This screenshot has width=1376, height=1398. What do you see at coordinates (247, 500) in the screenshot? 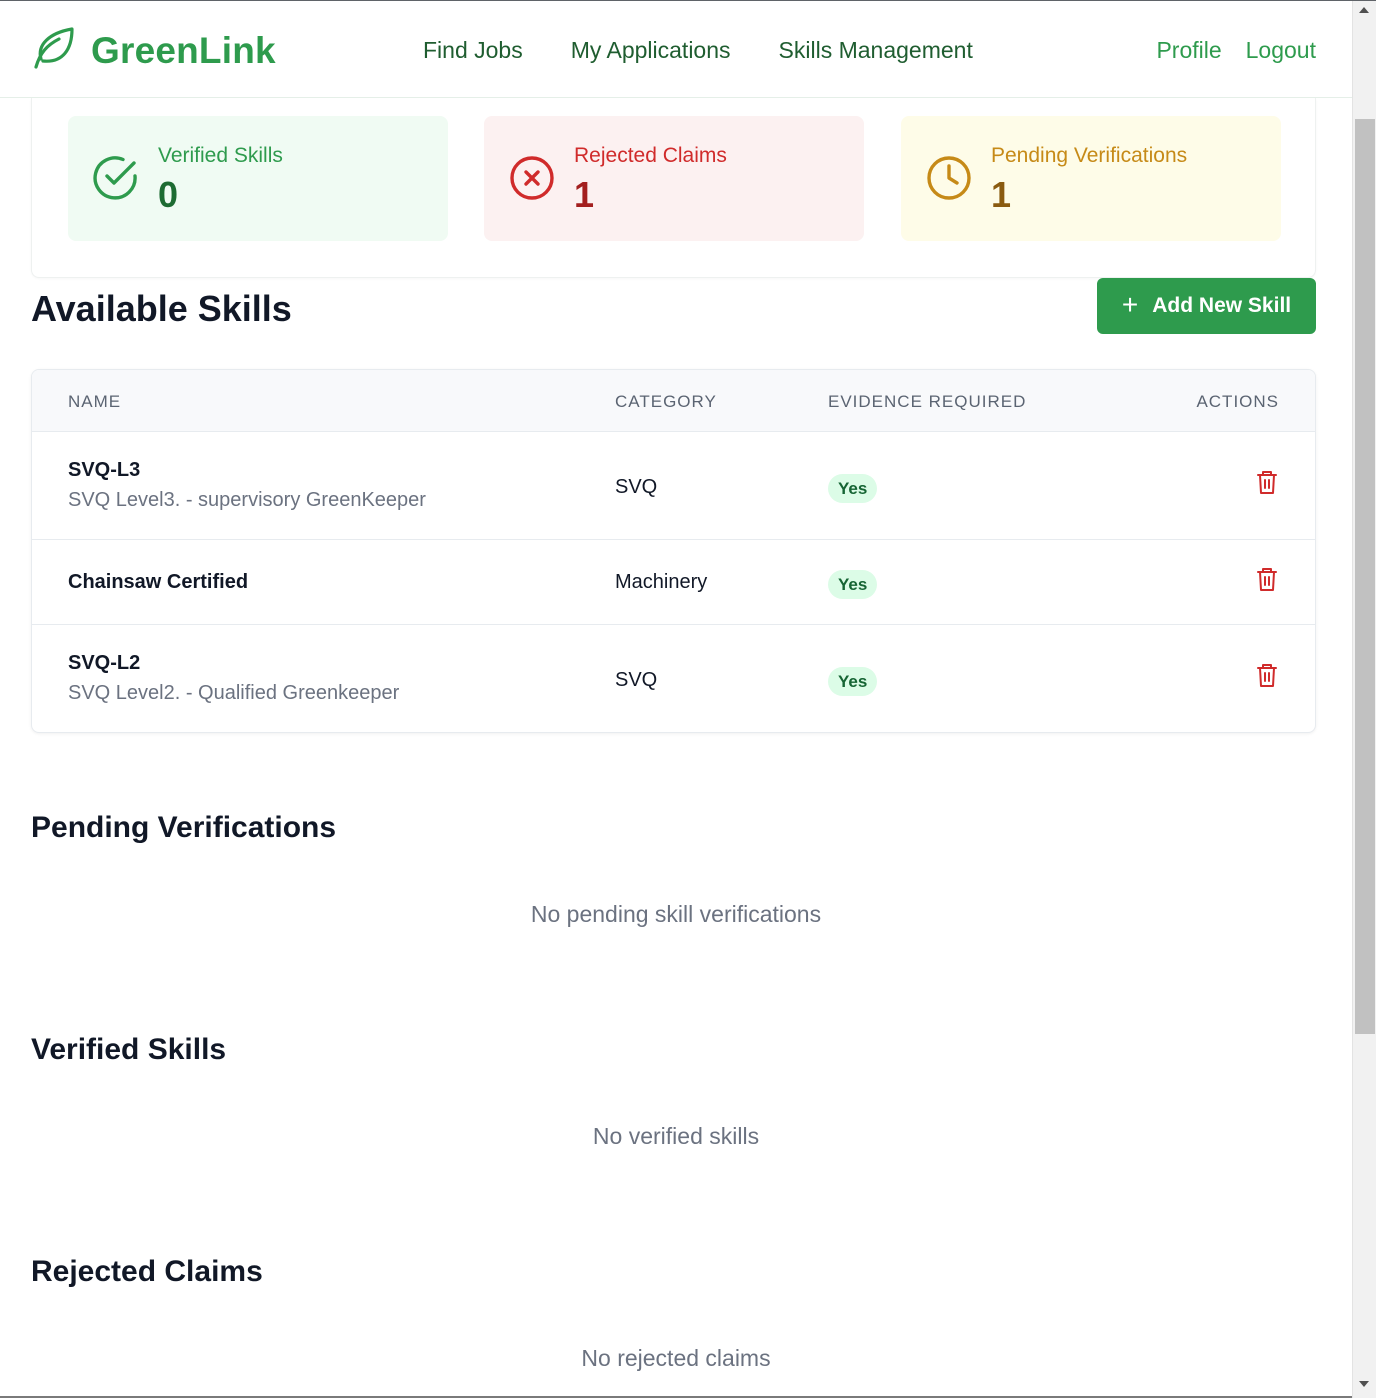
I see `skill-description: SVQ Level3. - supervisory GreenKeeper` at bounding box center [247, 500].